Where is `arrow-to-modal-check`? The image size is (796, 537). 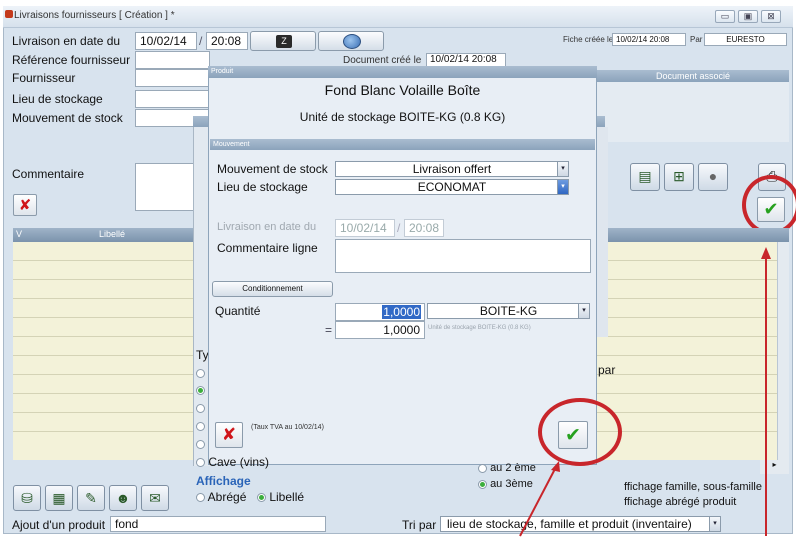 arrow-to-modal-check is located at coordinates (539, 499).